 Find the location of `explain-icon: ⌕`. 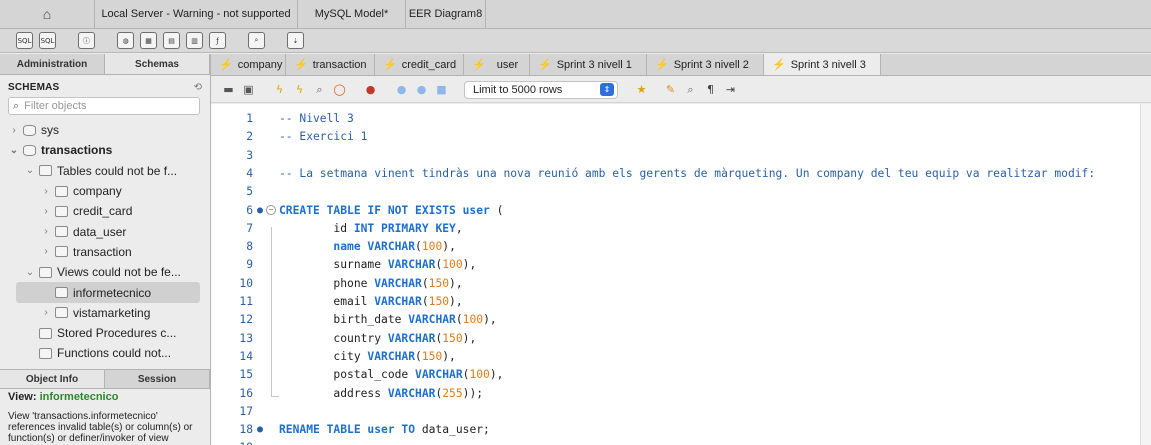

explain-icon: ⌕ is located at coordinates (319, 89).